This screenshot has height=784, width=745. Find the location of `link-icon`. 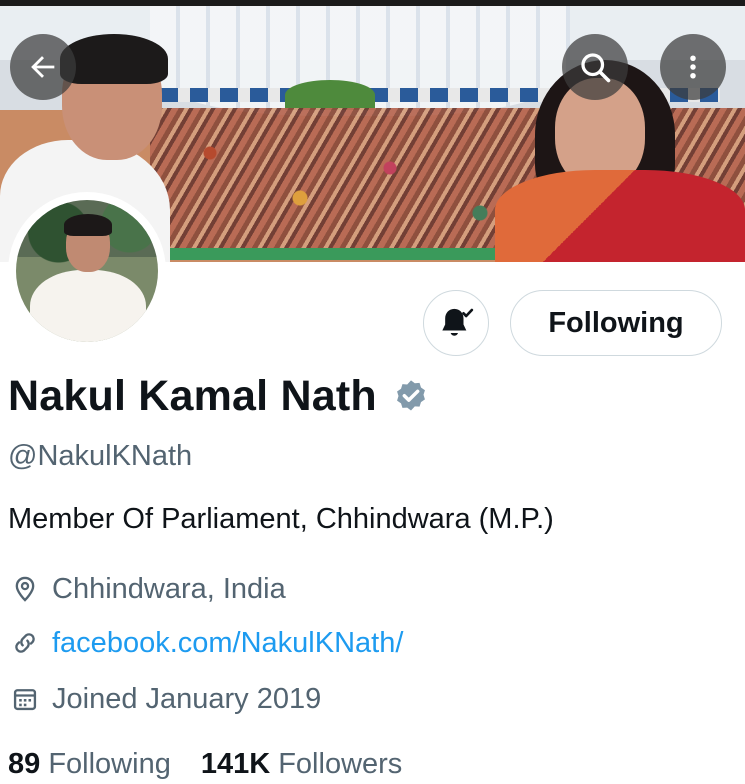

link-icon is located at coordinates (25, 643).